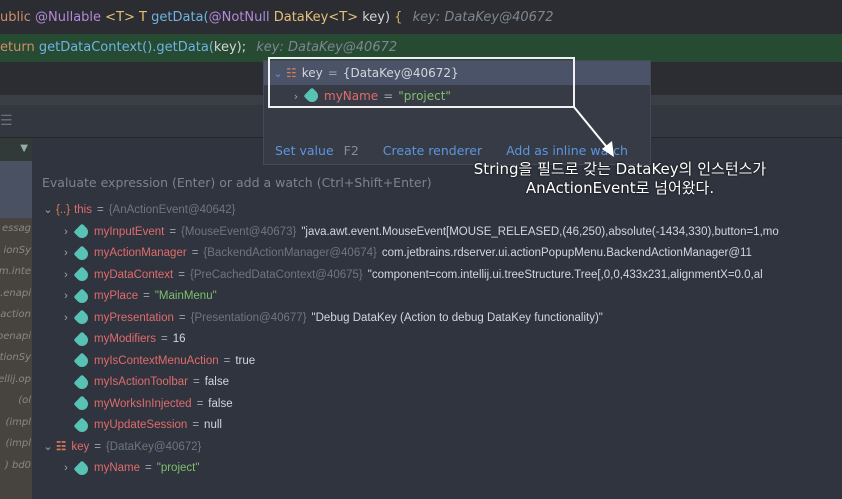 This screenshot has width=842, height=499. I want to click on annotation-line: AnActionEvent로 넘어왔다., so click(620, 188).